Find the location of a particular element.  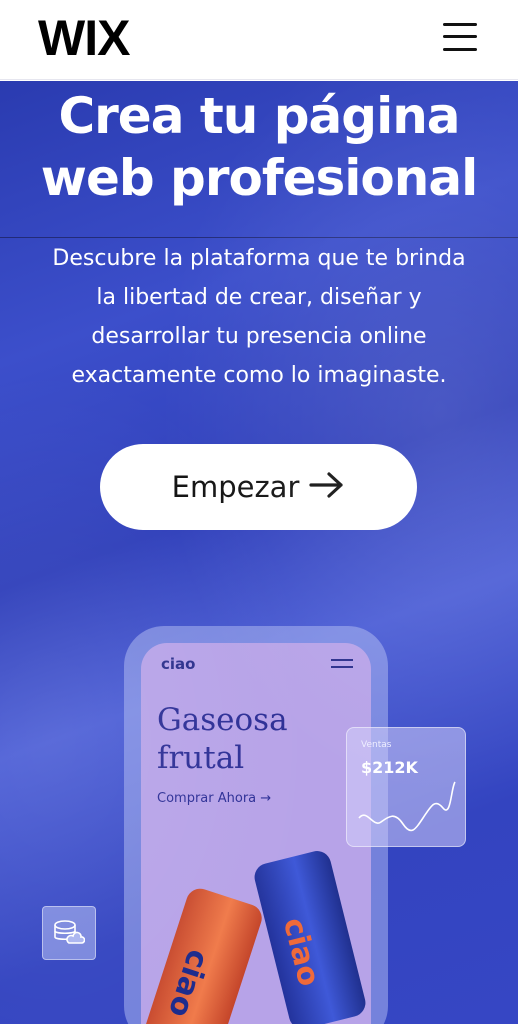

hero-title-line-1: Crea tu página is located at coordinates (259, 116).